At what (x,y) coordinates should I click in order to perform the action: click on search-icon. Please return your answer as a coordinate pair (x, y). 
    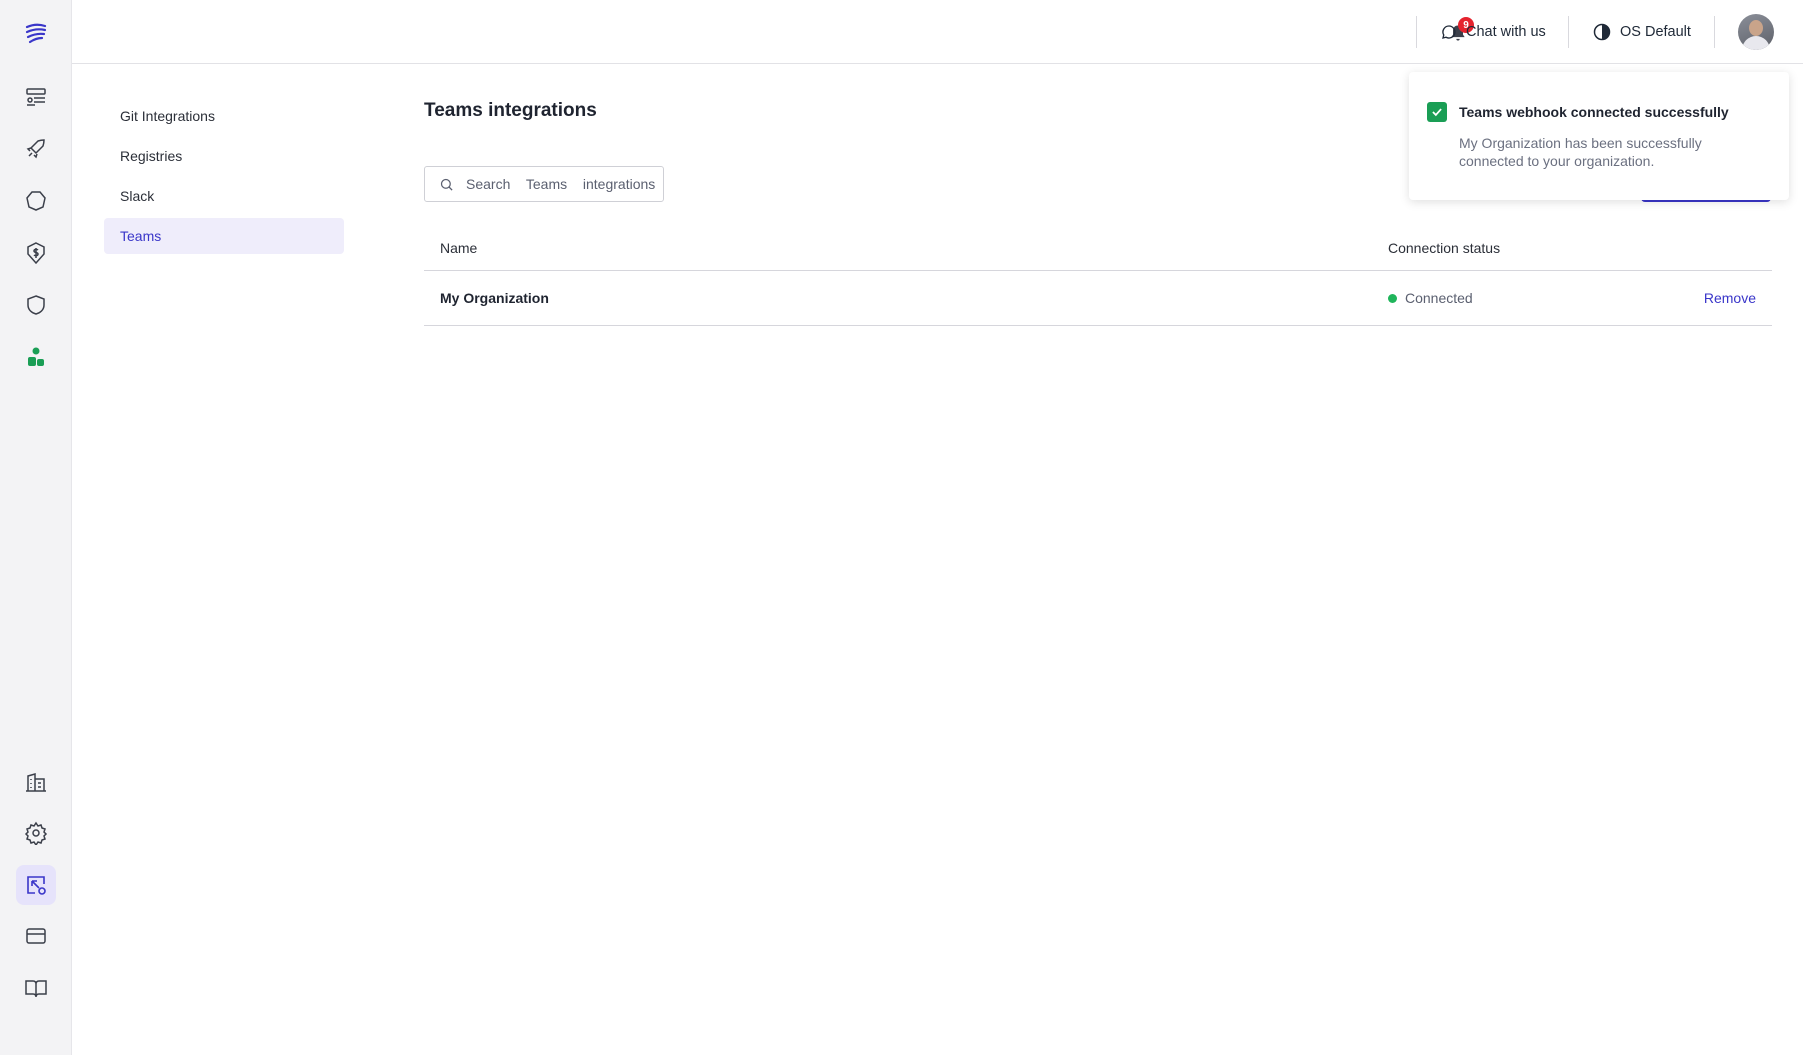
    Looking at the image, I should click on (446, 184).